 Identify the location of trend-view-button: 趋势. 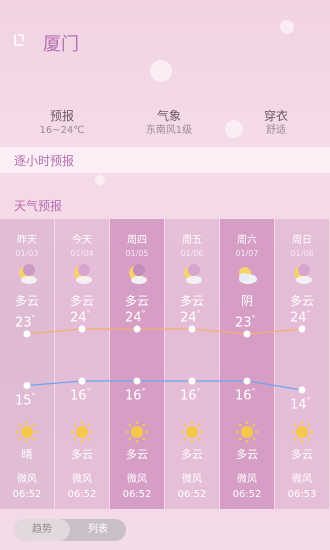
(42, 530).